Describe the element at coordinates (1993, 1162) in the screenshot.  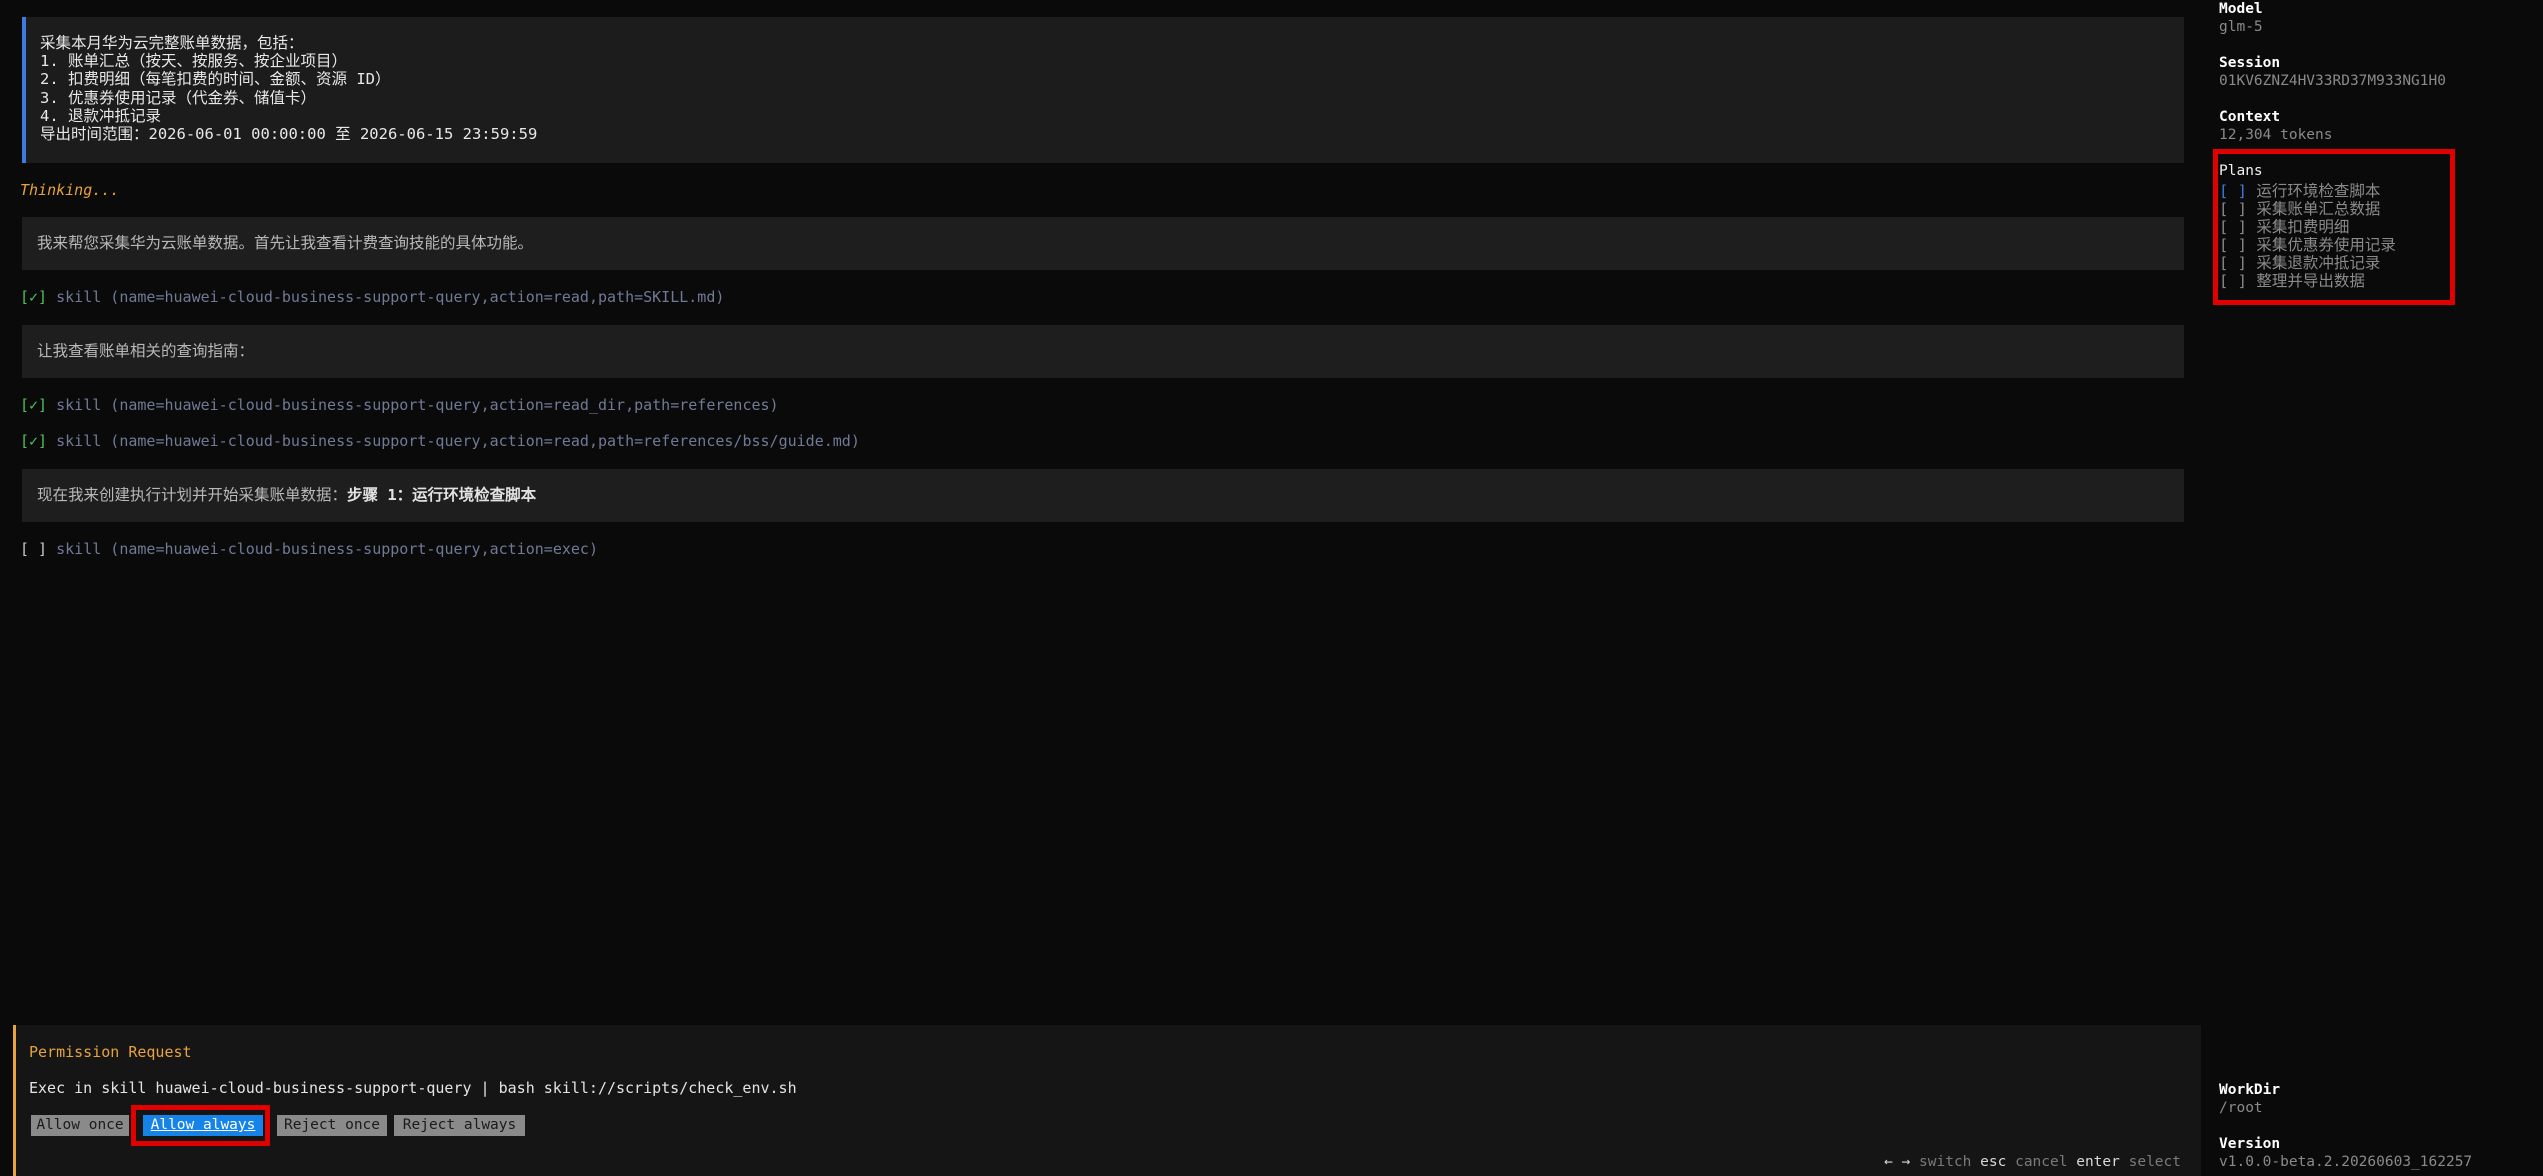
I see `hint-cancel-key: esc` at that location.